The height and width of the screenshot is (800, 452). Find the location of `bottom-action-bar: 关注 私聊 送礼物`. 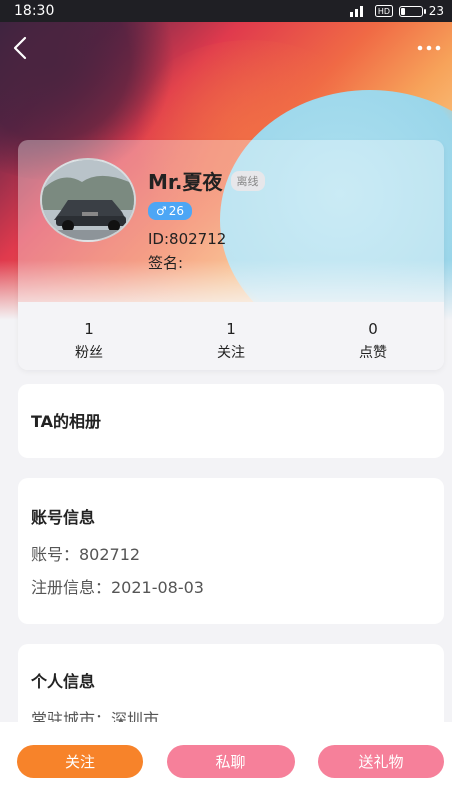

bottom-action-bar: 关注 私聊 送礼物 is located at coordinates (226, 761).